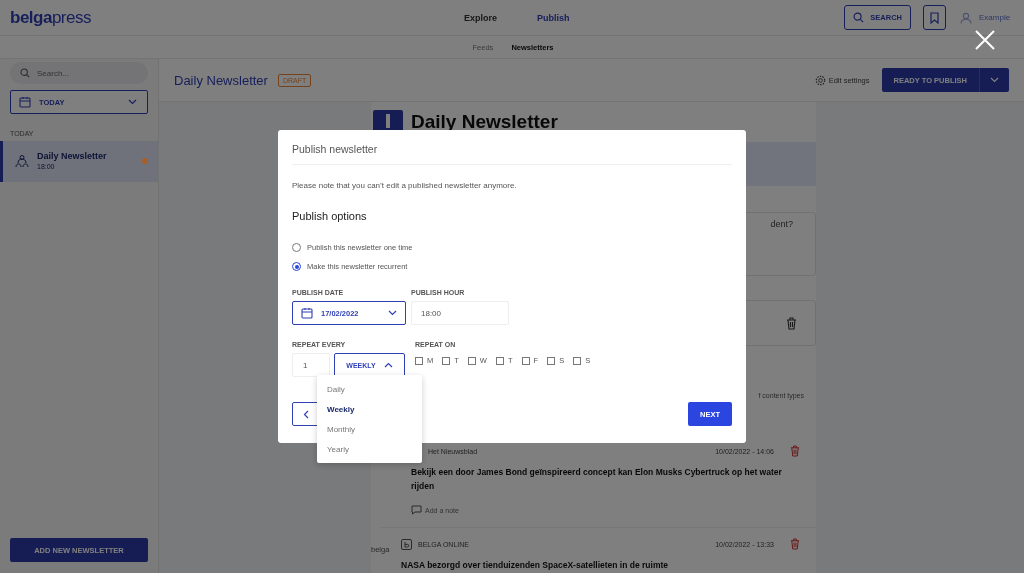 This screenshot has height=573, width=1024. What do you see at coordinates (781, 225) in the screenshot?
I see `question-text: dent?` at bounding box center [781, 225].